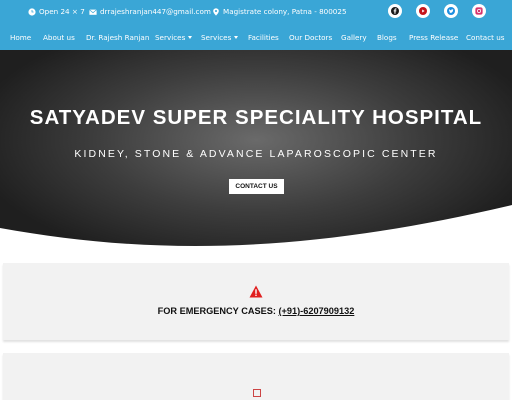  I want to click on nav-press-release: Press Release, so click(433, 37).